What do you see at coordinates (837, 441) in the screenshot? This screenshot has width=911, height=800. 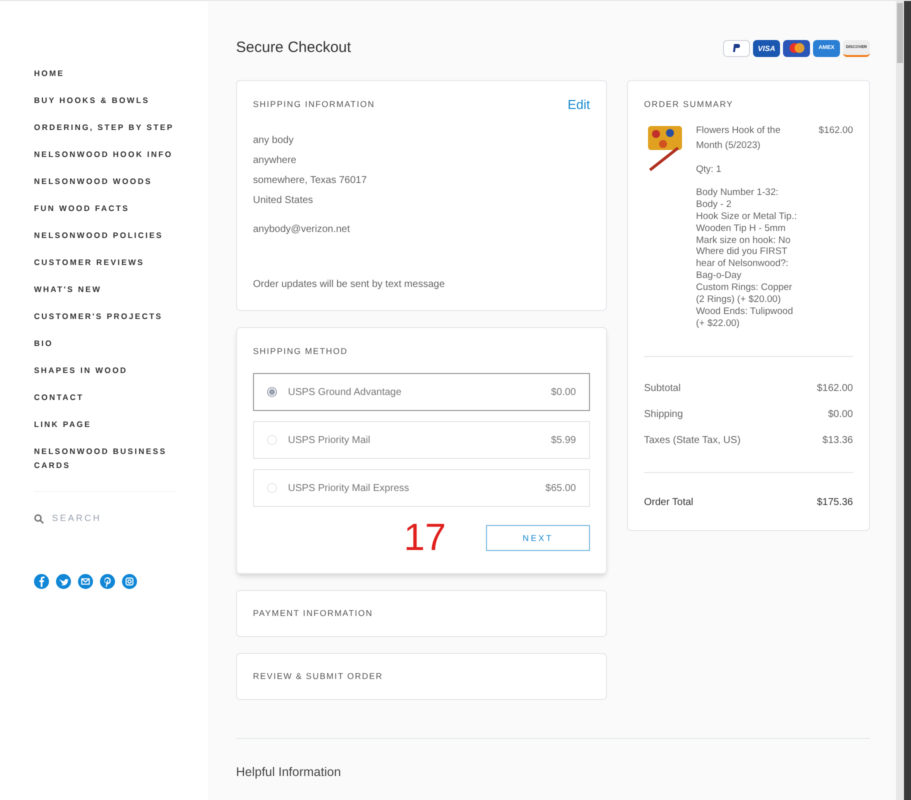 I see `summary-value: $13.36` at bounding box center [837, 441].